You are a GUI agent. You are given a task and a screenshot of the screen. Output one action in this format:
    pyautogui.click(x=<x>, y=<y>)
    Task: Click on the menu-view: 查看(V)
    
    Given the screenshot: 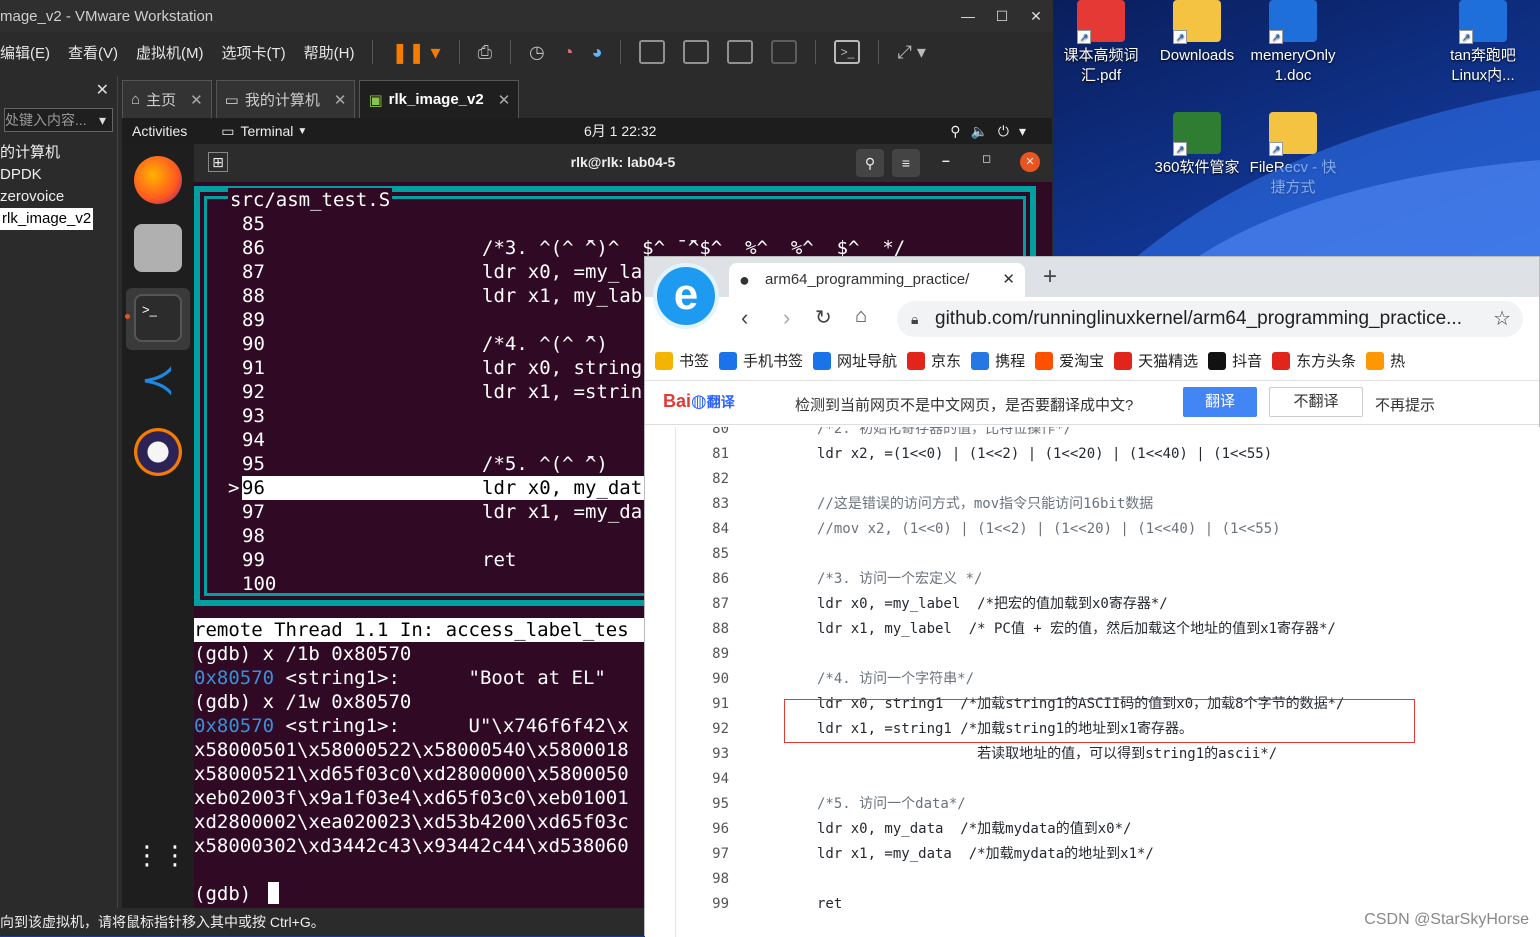 What is the action you would take?
    pyautogui.click(x=93, y=52)
    